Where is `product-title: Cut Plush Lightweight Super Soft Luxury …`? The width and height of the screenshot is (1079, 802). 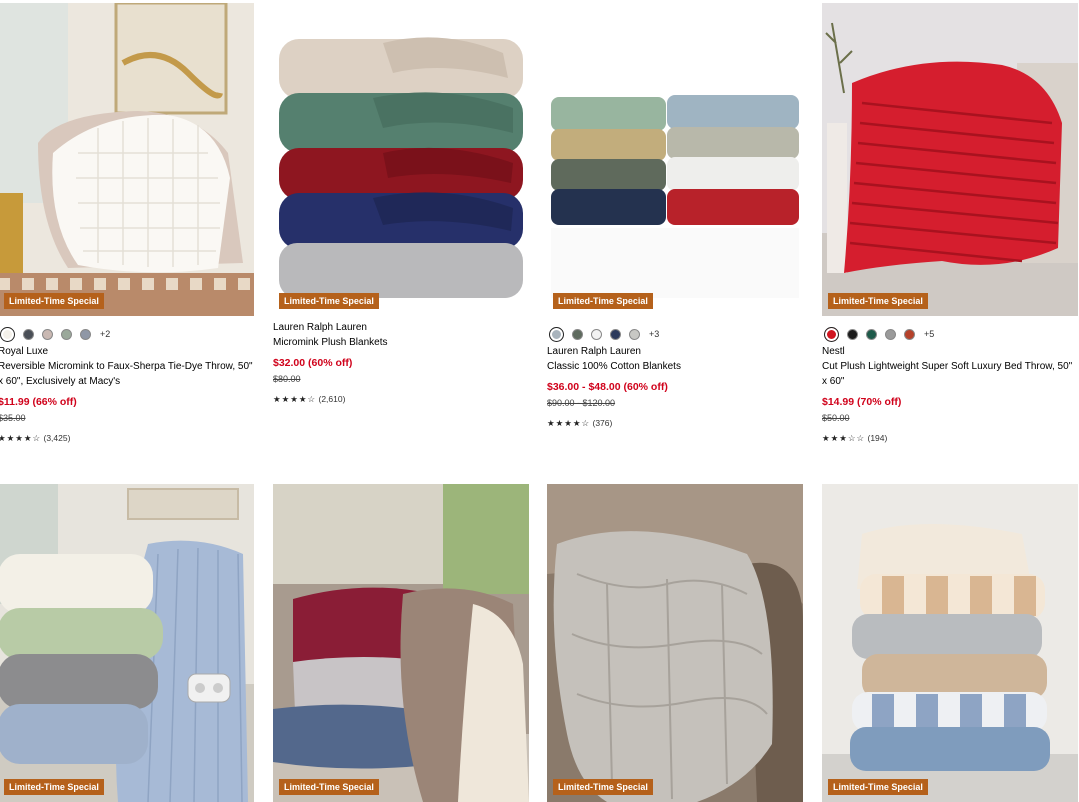 product-title: Cut Plush Lightweight Super Soft Luxury … is located at coordinates (950, 374).